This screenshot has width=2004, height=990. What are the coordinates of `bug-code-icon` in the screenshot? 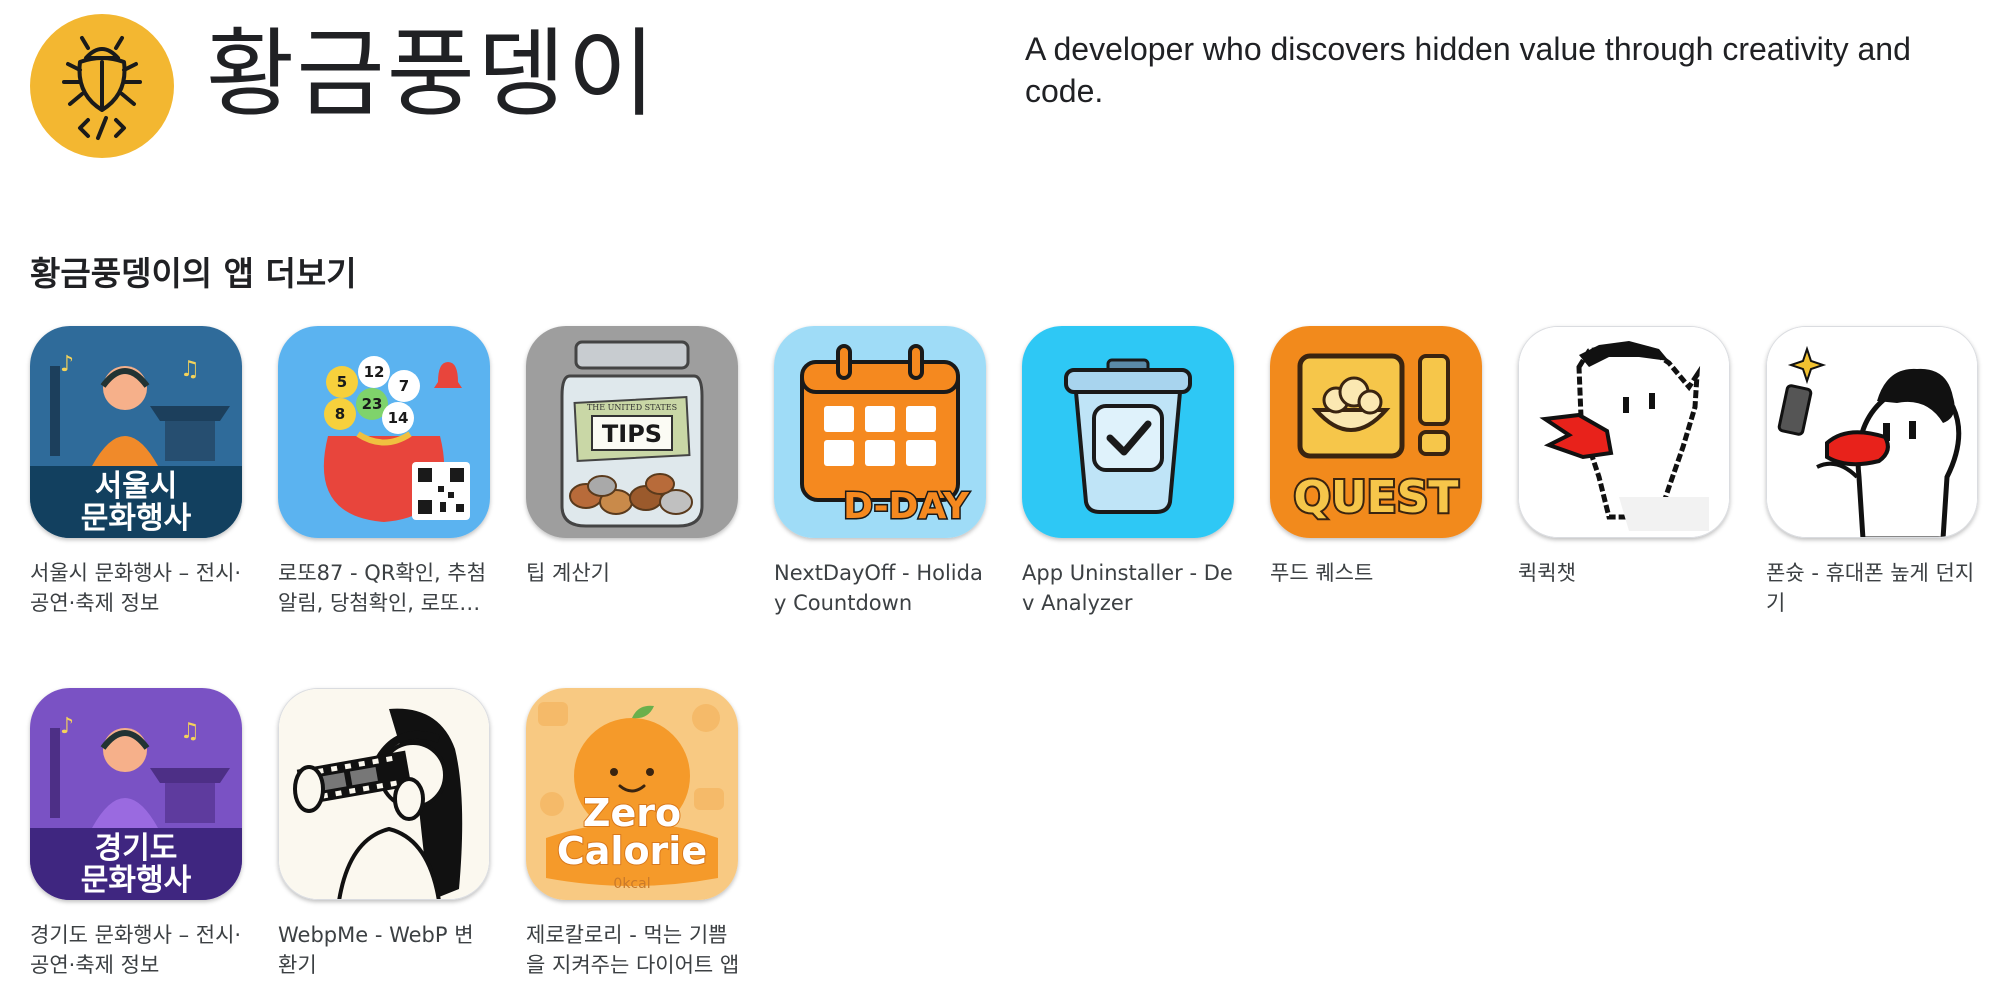 It's located at (102, 88).